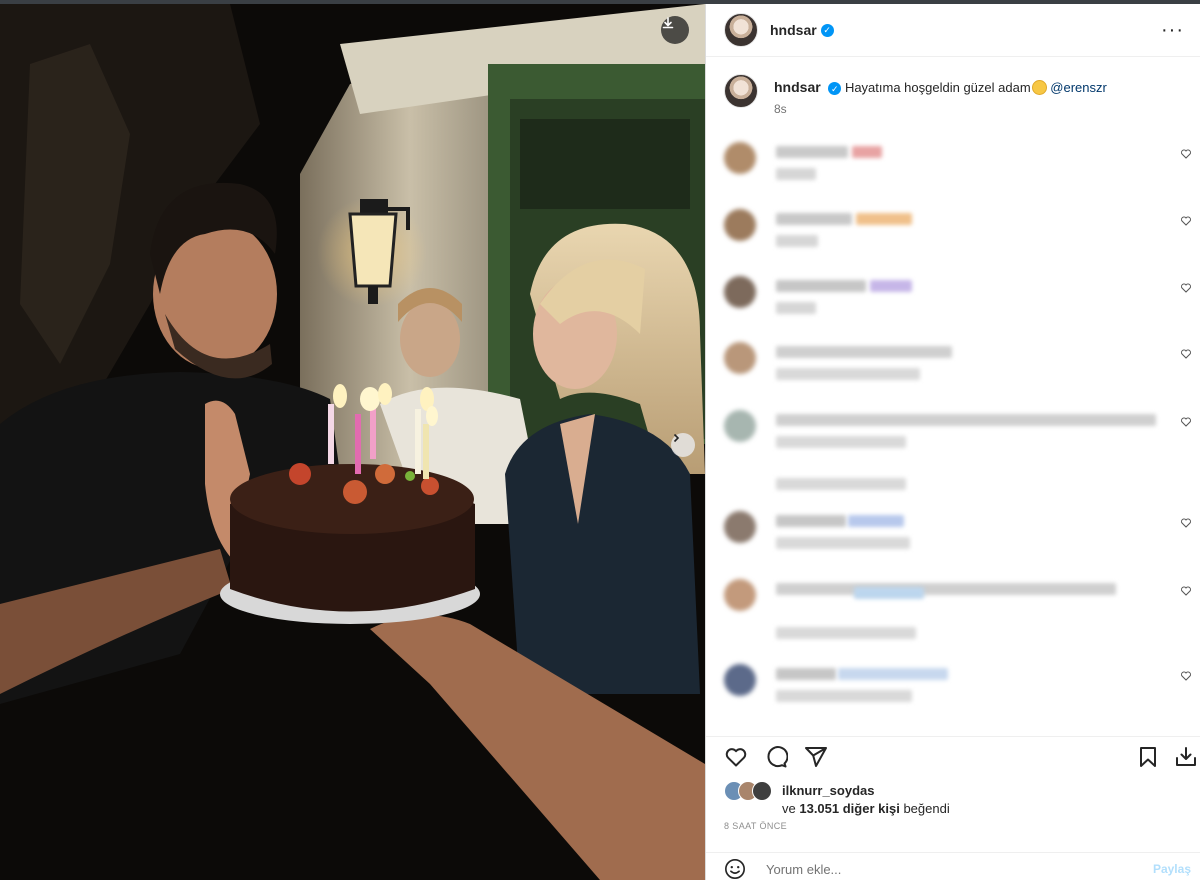  Describe the element at coordinates (841, 484) in the screenshot. I see `blurred-view-replies` at that location.